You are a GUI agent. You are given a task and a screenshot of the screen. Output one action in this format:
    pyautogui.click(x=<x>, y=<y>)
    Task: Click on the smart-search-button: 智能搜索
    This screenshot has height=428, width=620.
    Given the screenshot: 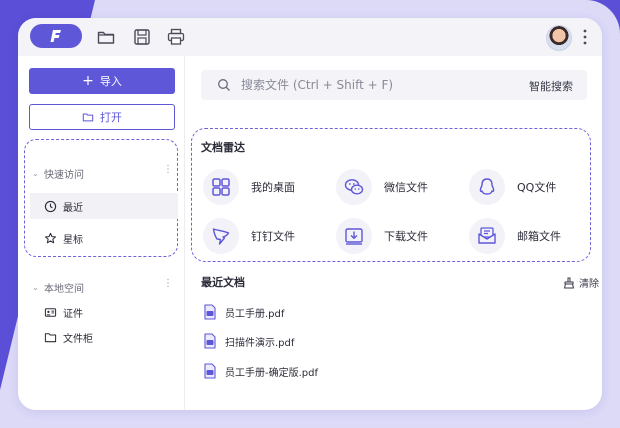 What is the action you would take?
    pyautogui.click(x=551, y=86)
    